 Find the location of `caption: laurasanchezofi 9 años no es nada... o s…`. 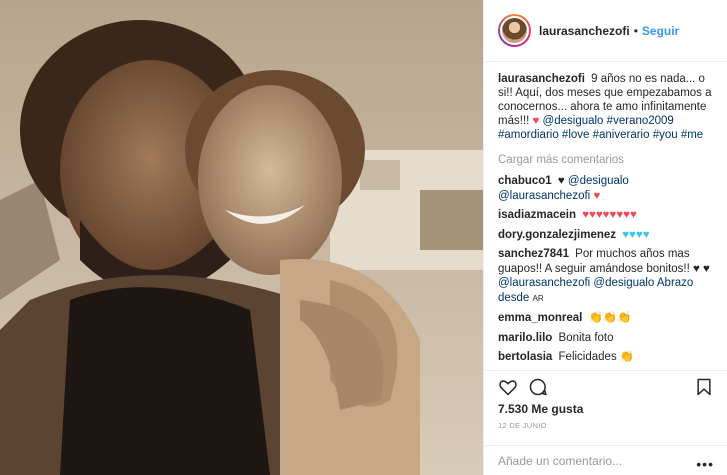

caption: laurasanchezofi 9 años no es nada... o s… is located at coordinates (605, 107).